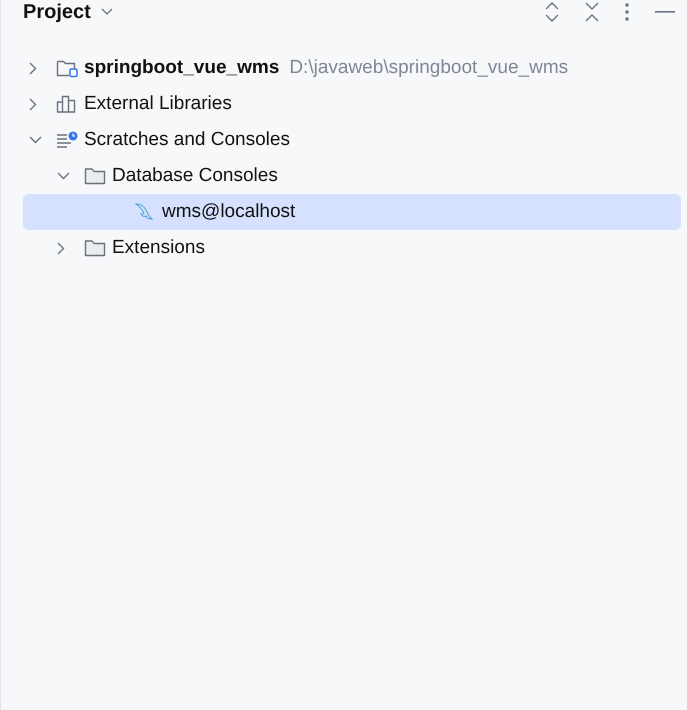 The height and width of the screenshot is (710, 687). What do you see at coordinates (341, 176) in the screenshot?
I see `tree-item: Database Consoles` at bounding box center [341, 176].